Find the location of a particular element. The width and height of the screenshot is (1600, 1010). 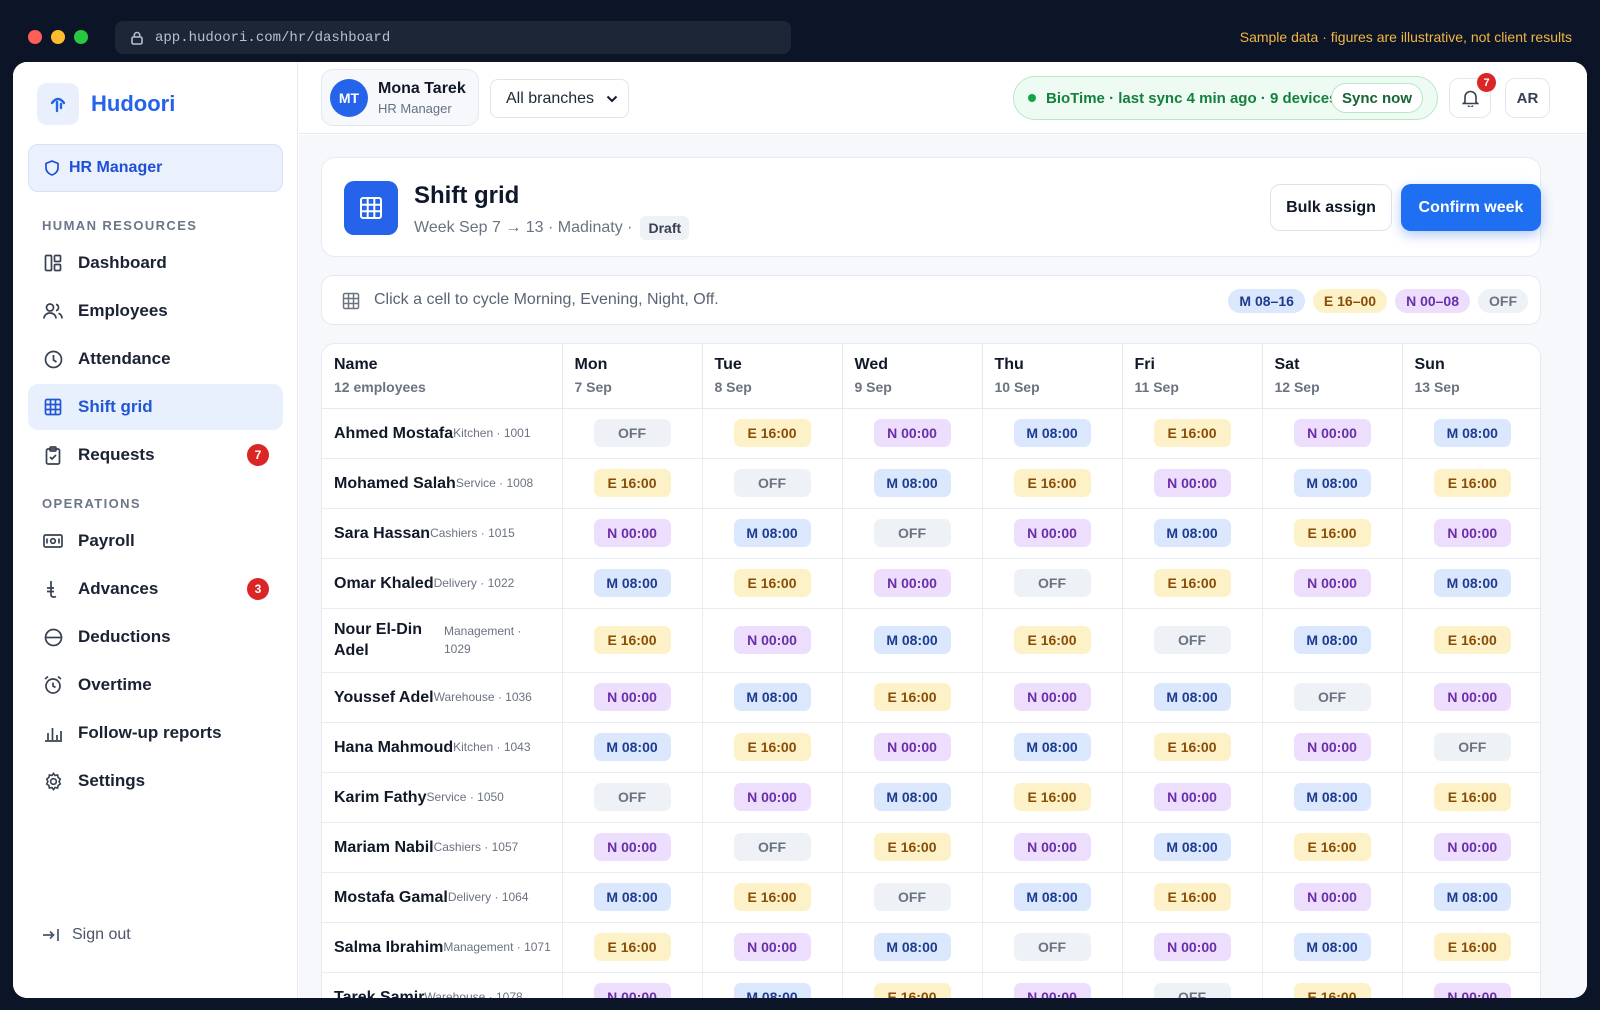

sidebar-item-advances: Advances 3 is located at coordinates (155, 589).